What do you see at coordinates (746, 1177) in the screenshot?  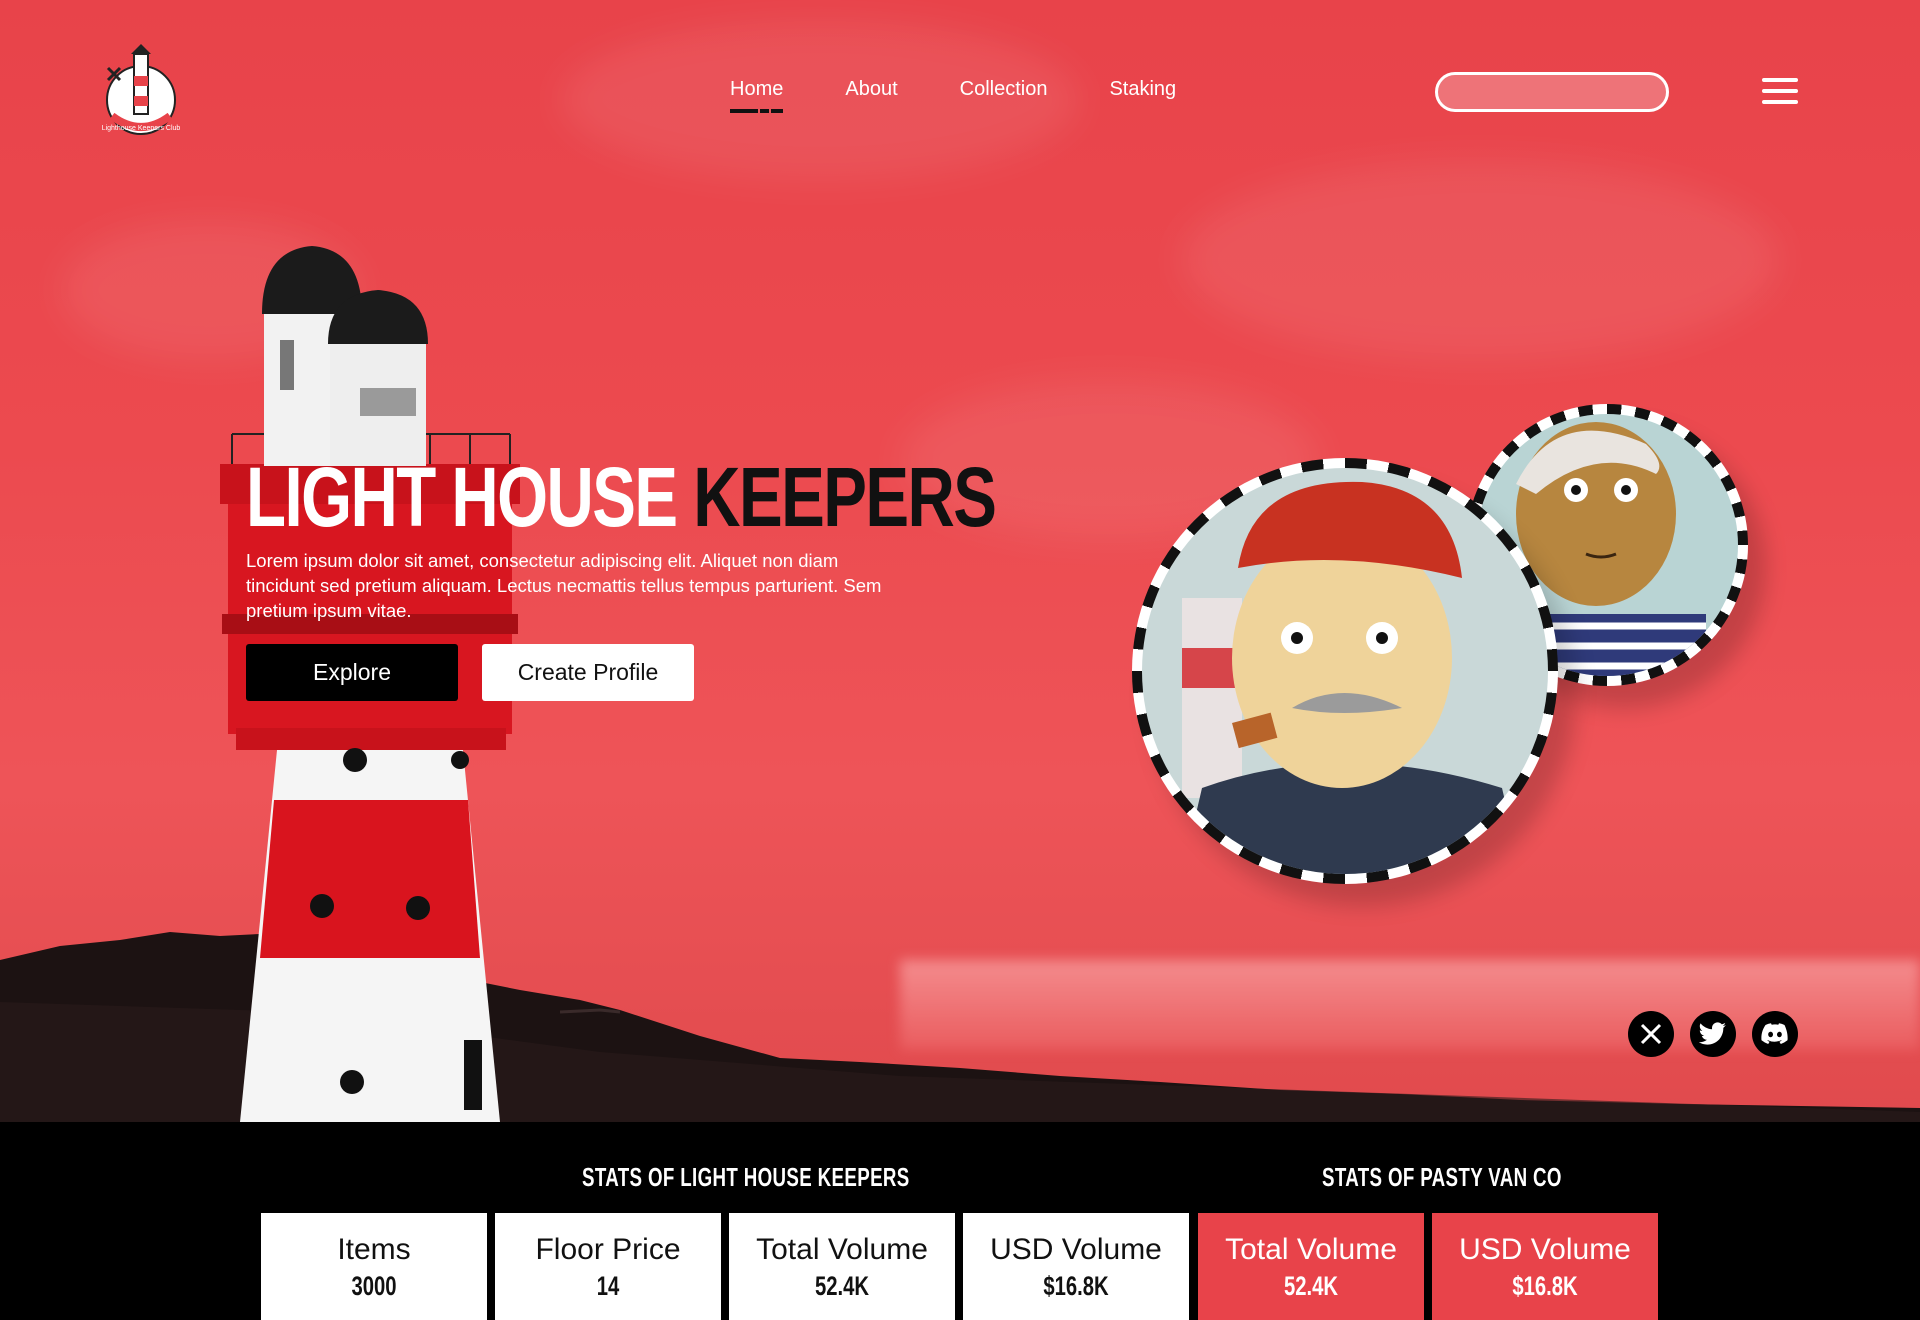 I see `stats-heading-lhk: STATS OF LIGHT HOUSE KEEPERS` at bounding box center [746, 1177].